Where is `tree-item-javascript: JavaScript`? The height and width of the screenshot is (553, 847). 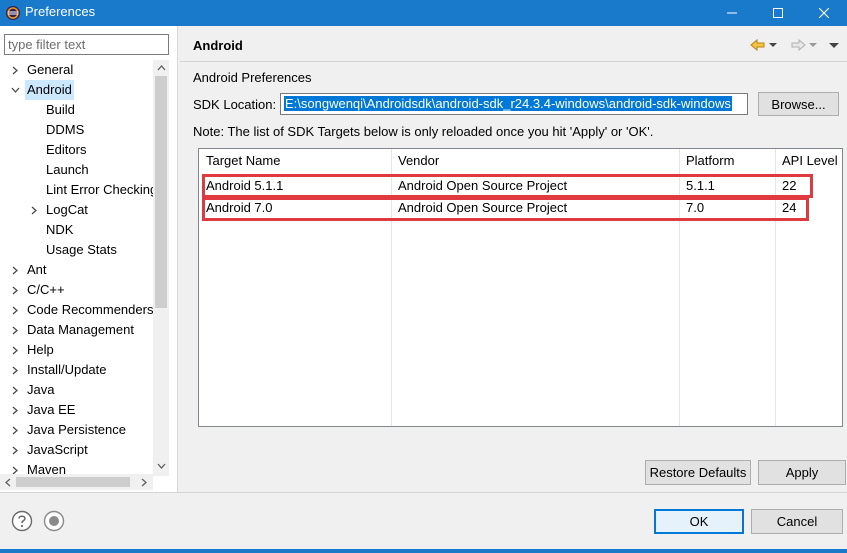 tree-item-javascript: JavaScript is located at coordinates (77, 450).